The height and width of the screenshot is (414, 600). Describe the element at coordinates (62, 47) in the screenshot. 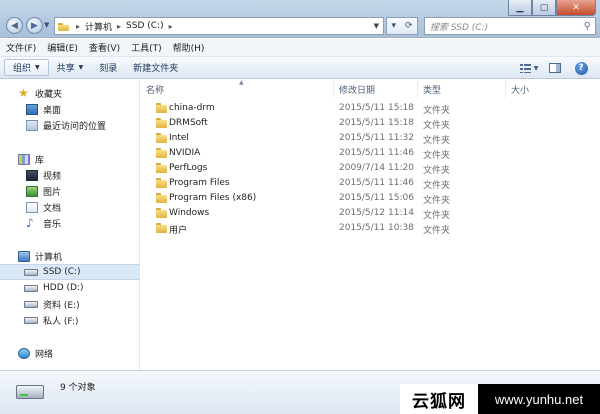

I see `menu-edit: 编辑(E)` at that location.